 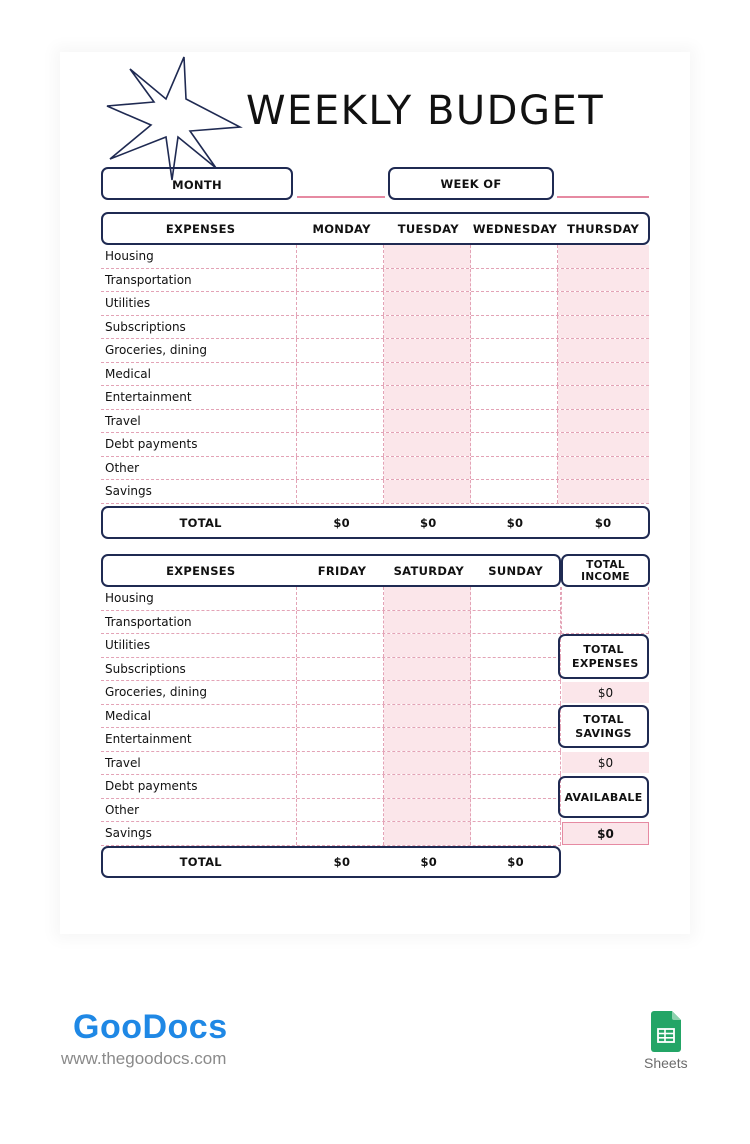 I want to click on table-row: Other, so click(x=375, y=468).